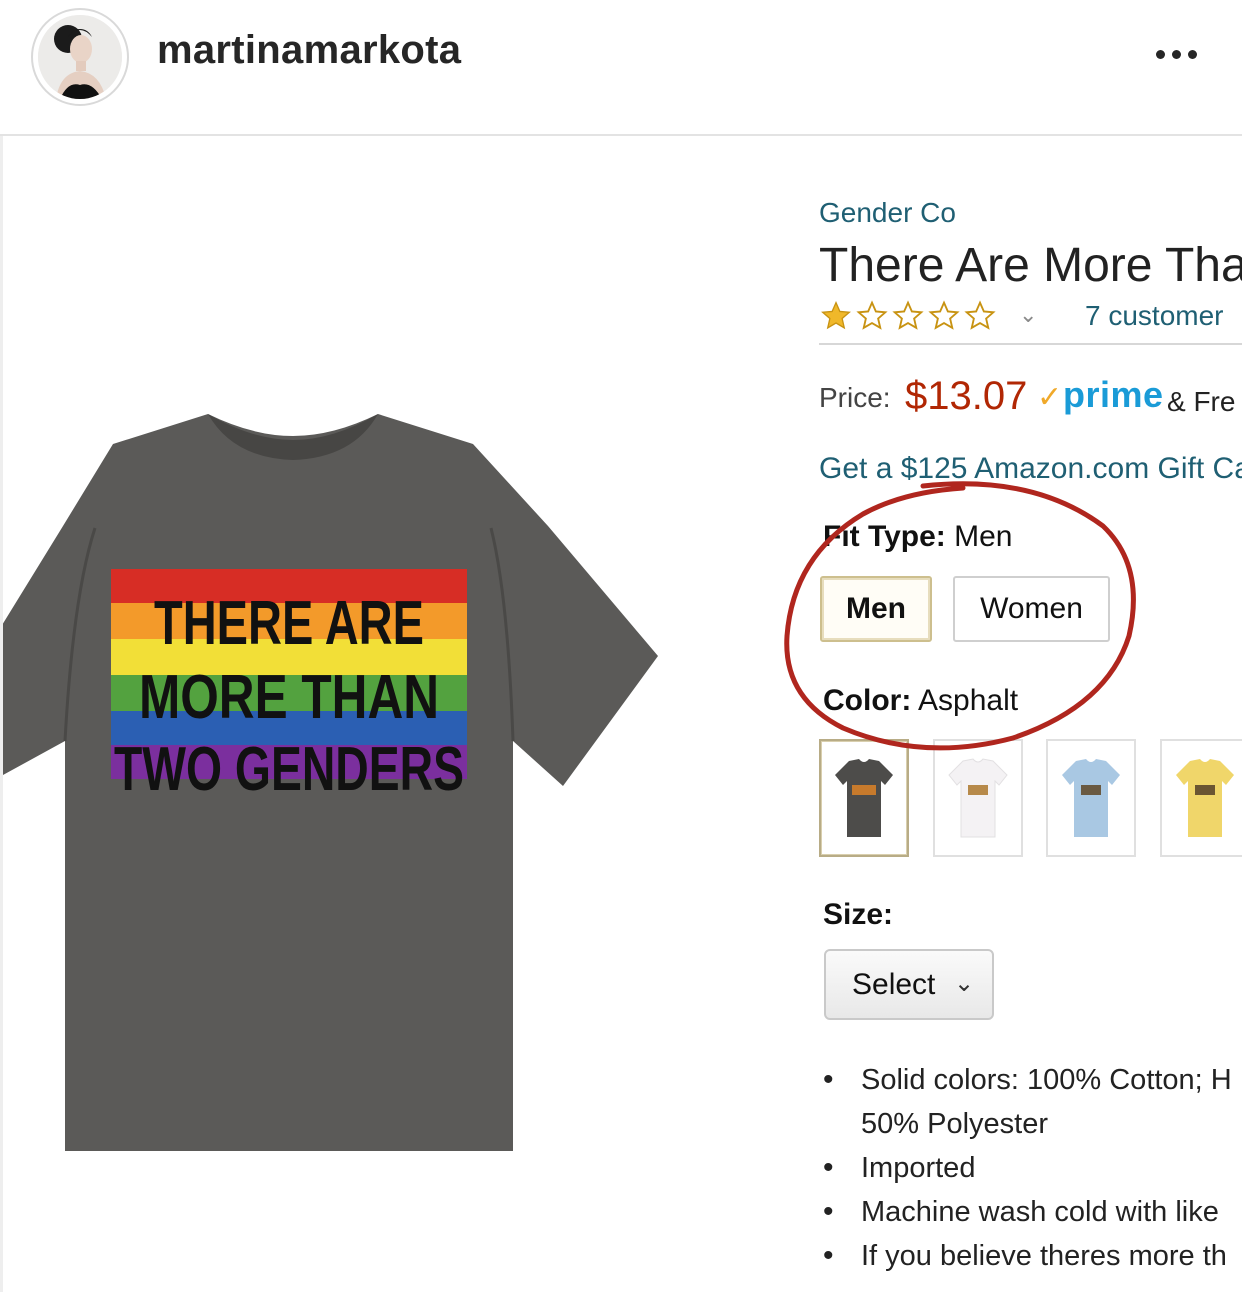 This screenshot has width=1242, height=1292. What do you see at coordinates (867, 700) in the screenshot?
I see `color-heading: Color:` at bounding box center [867, 700].